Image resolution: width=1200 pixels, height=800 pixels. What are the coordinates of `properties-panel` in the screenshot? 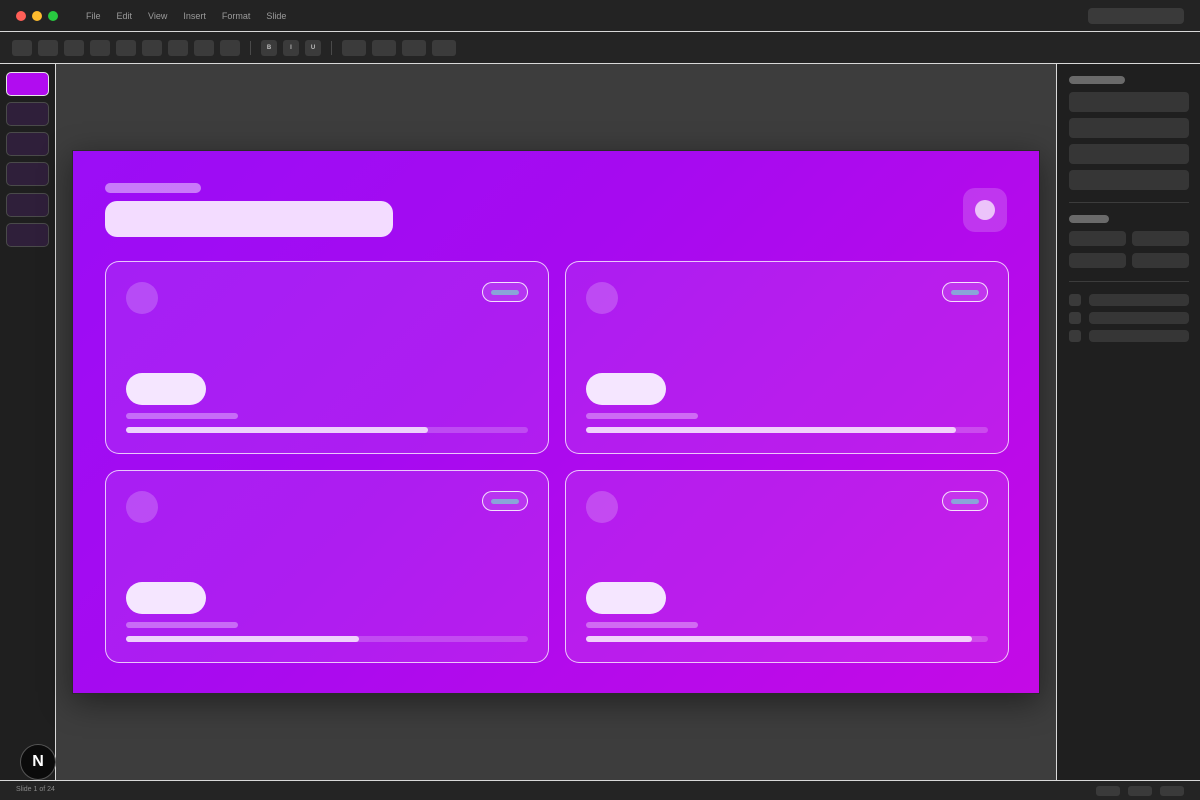 It's located at (1128, 422).